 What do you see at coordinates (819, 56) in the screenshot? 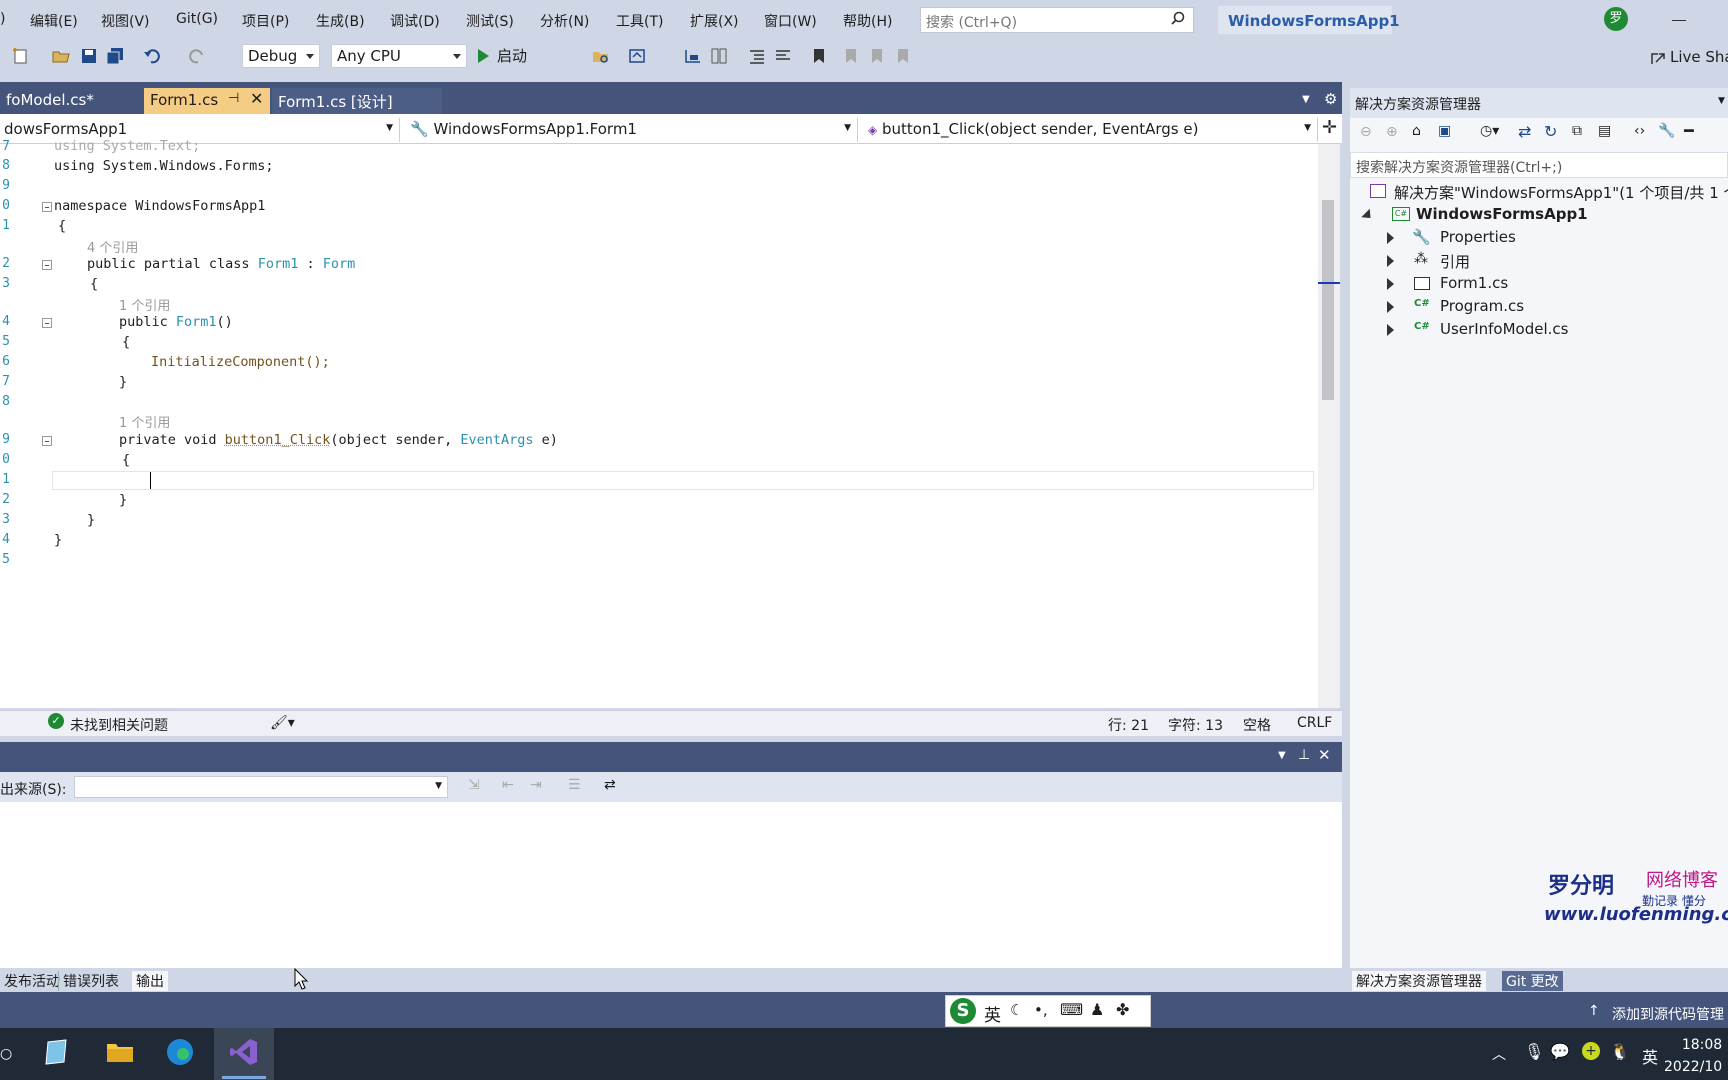
I see `bookmark-icon` at bounding box center [819, 56].